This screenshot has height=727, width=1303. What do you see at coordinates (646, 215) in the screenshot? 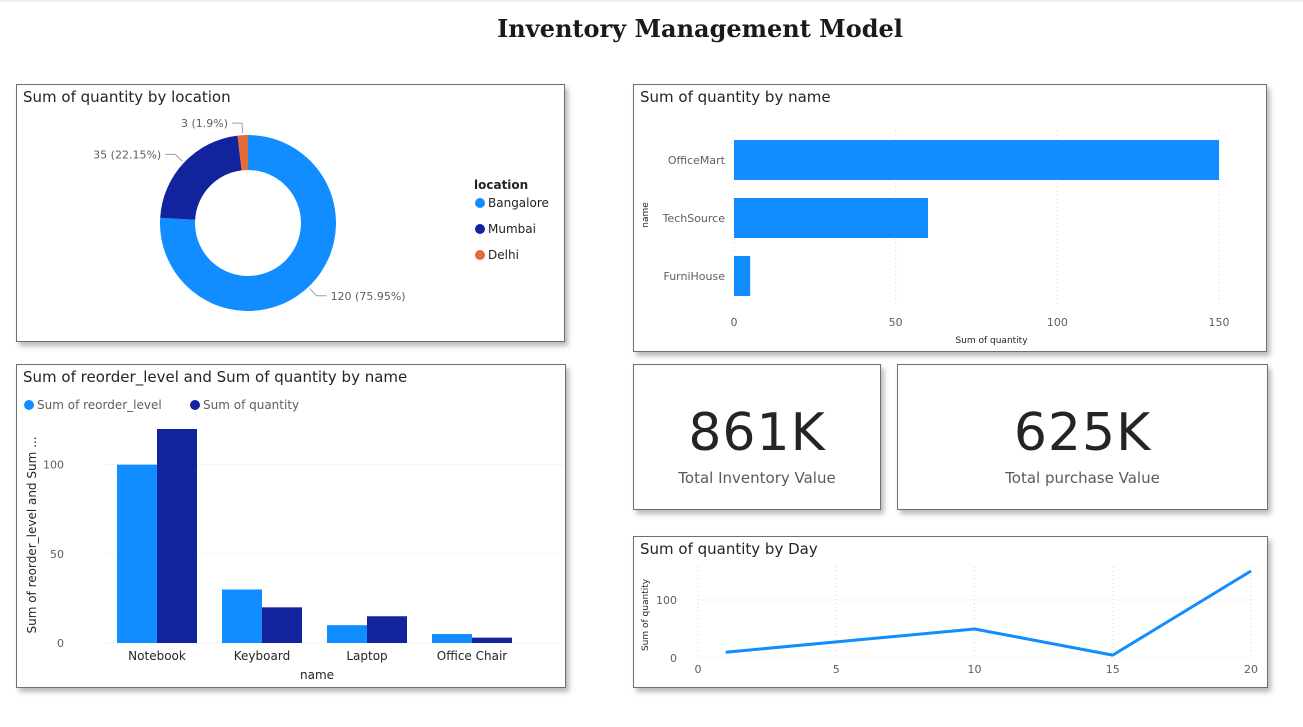
I see `y-axis-label: name` at bounding box center [646, 215].